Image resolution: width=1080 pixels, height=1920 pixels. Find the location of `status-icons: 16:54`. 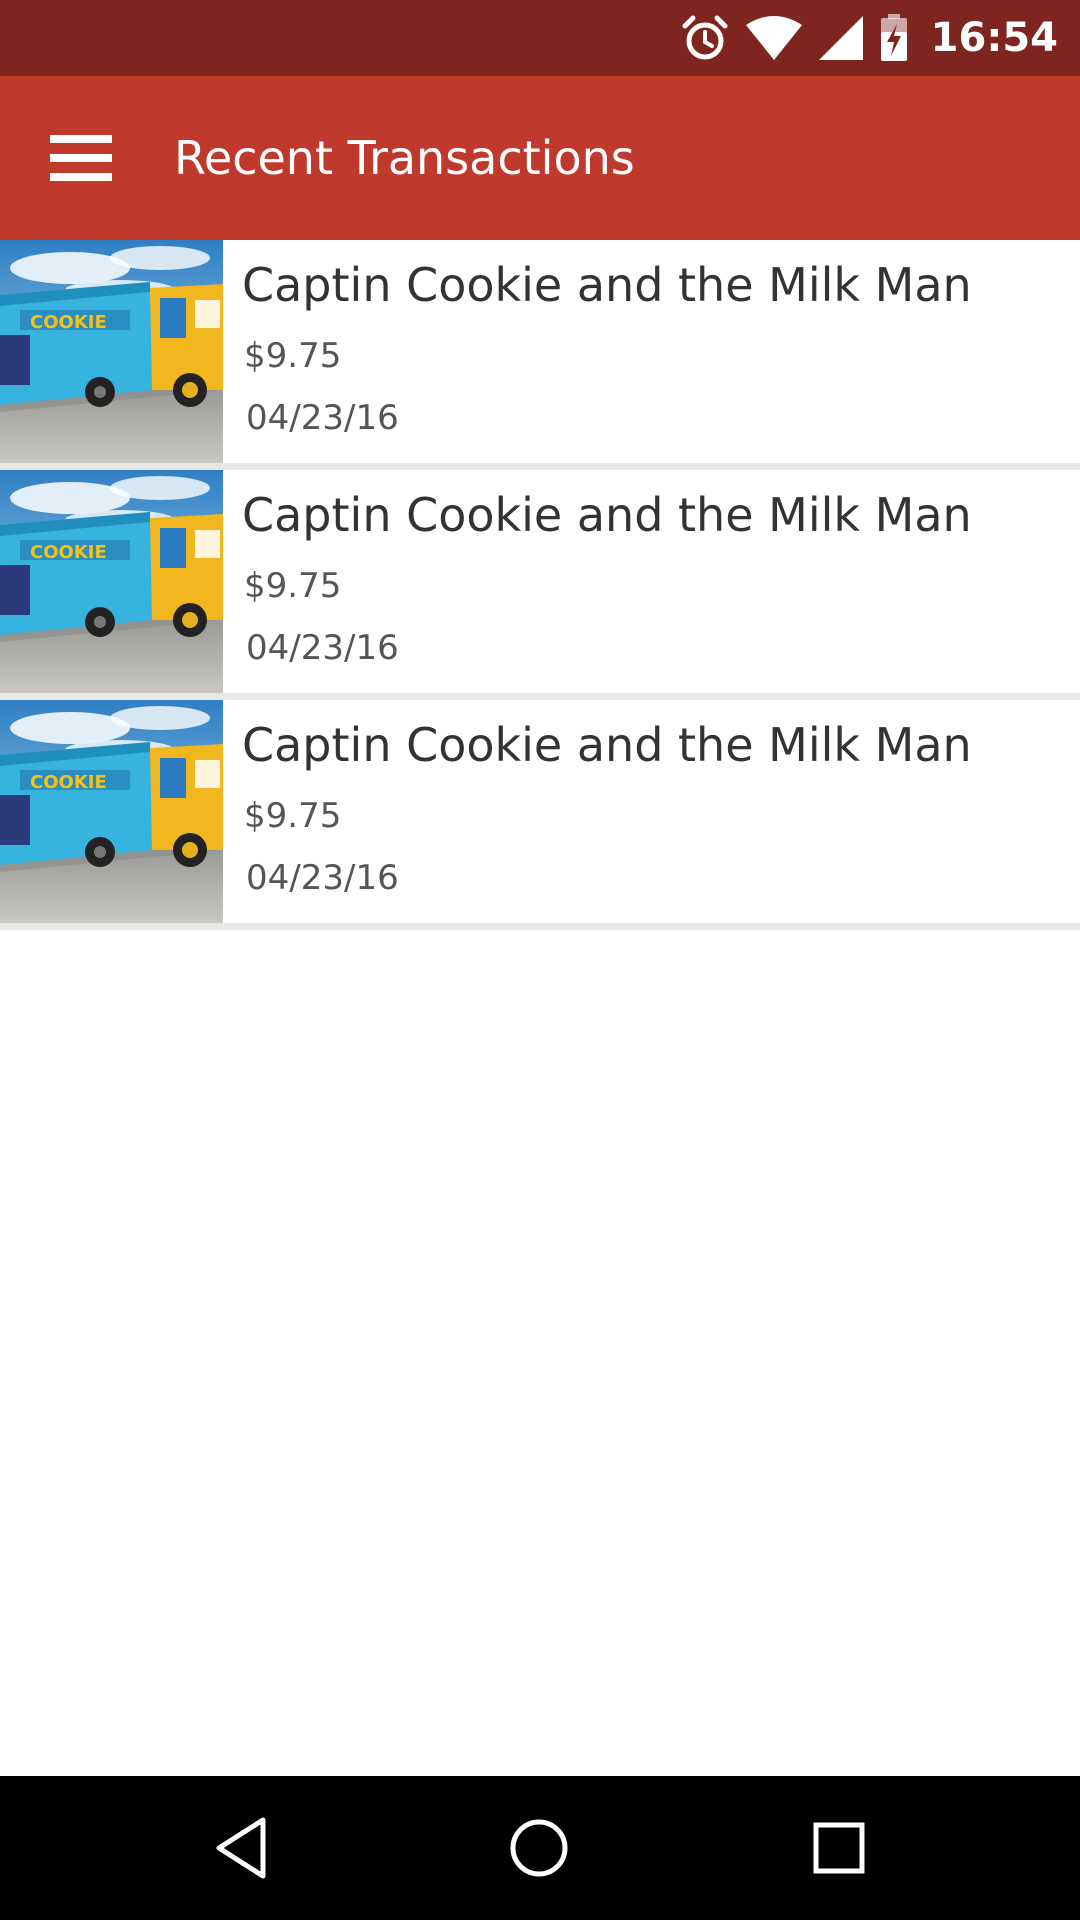

status-icons: 16:54 is located at coordinates (868, 38).